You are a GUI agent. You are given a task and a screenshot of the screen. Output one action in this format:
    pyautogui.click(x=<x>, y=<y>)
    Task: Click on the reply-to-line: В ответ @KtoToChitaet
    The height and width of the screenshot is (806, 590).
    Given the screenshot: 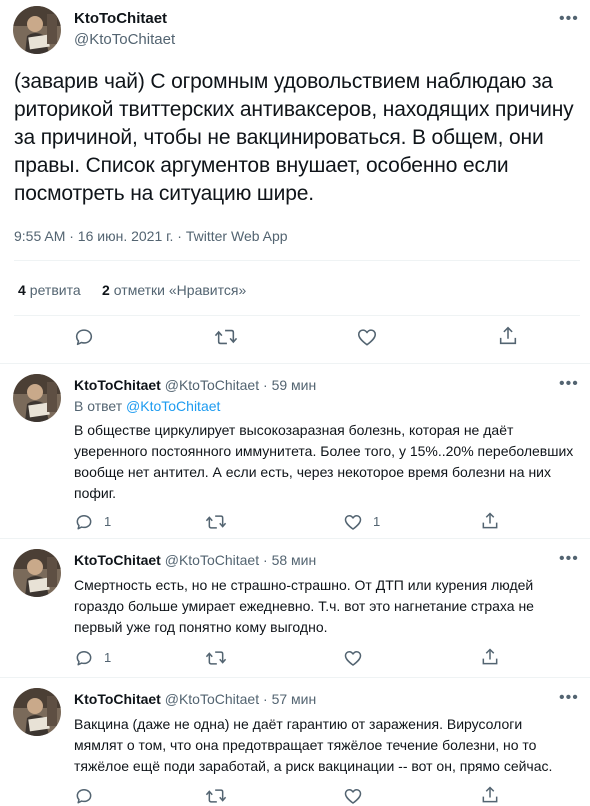 What is the action you would take?
    pyautogui.click(x=147, y=406)
    